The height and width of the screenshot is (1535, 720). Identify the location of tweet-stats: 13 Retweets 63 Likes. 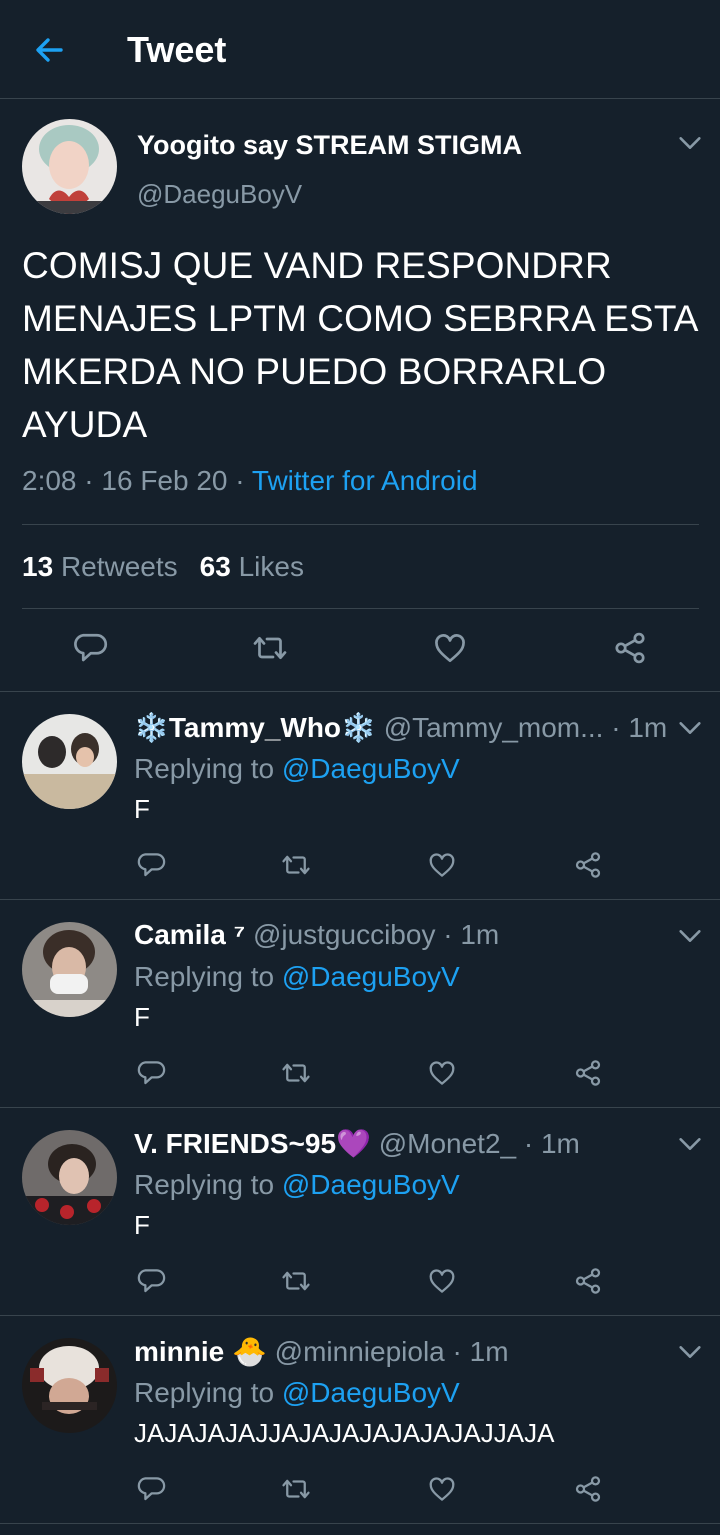
(163, 567).